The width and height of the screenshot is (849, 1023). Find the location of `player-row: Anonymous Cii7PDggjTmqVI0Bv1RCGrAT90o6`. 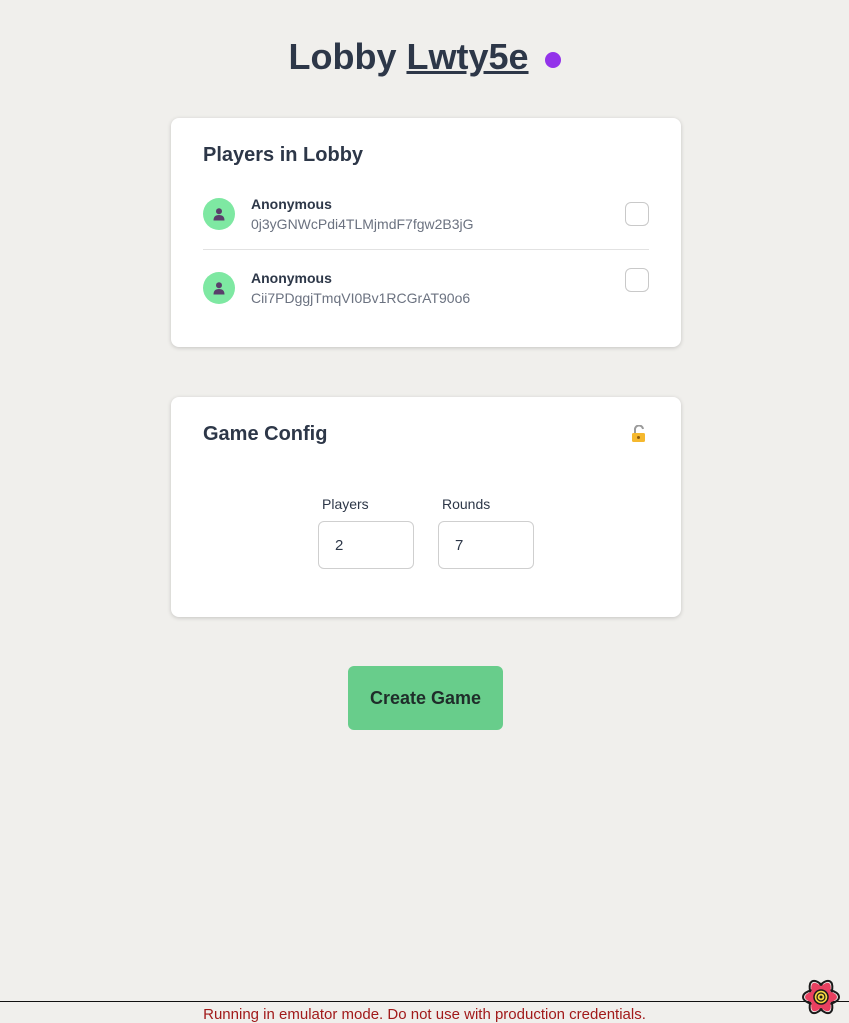

player-row: Anonymous Cii7PDggjTmqVI0Bv1RCGrAT90o6 is located at coordinates (426, 298).